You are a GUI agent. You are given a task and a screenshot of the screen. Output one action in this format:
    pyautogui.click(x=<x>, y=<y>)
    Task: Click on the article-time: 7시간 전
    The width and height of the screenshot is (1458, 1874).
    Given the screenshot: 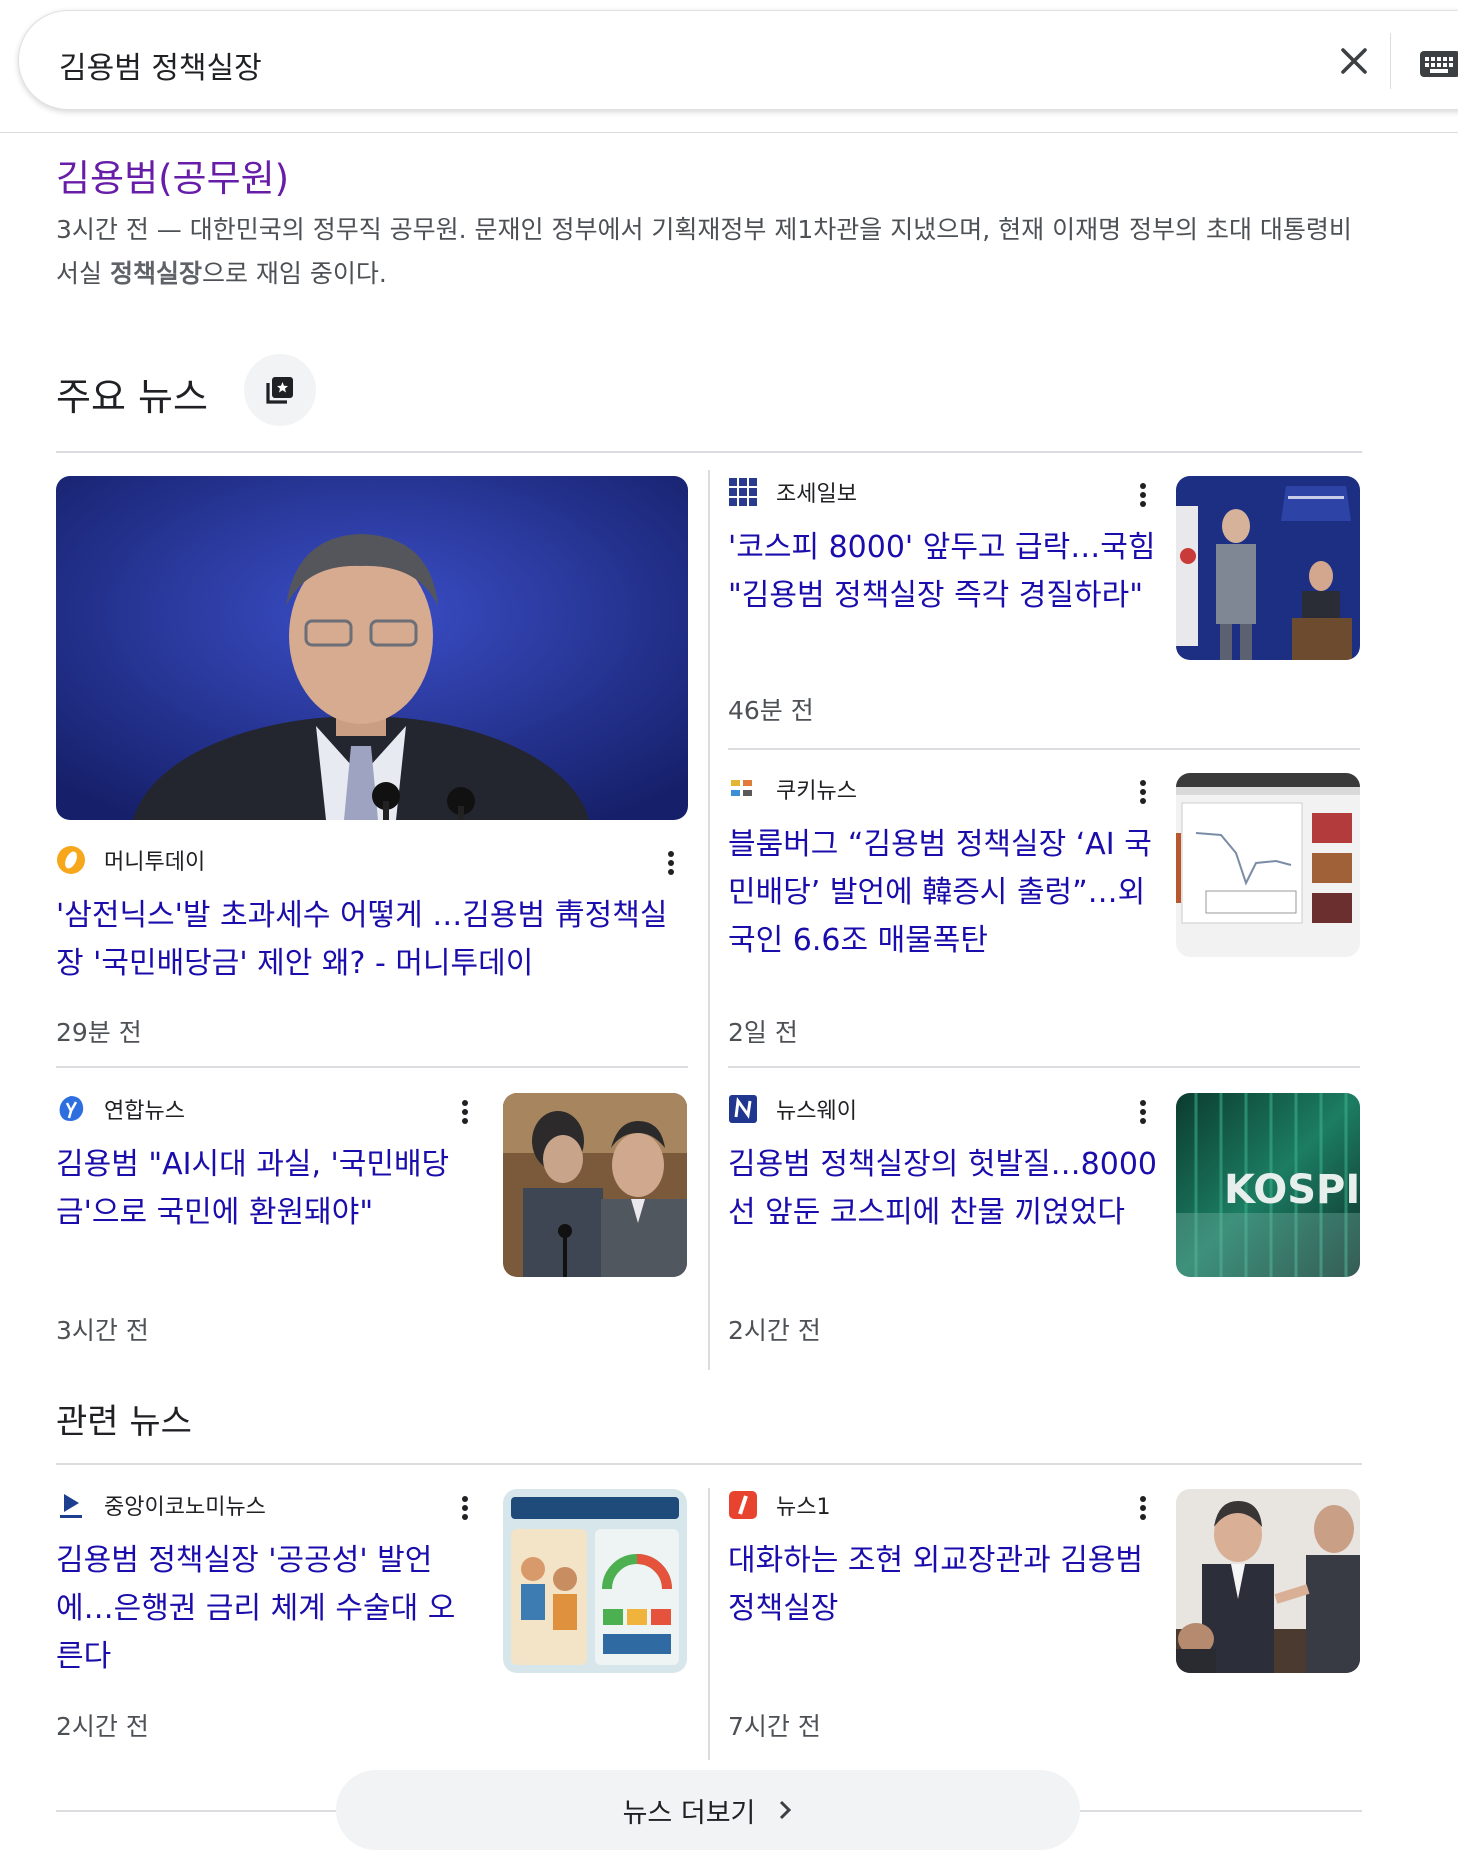 What is the action you would take?
    pyautogui.click(x=774, y=1726)
    